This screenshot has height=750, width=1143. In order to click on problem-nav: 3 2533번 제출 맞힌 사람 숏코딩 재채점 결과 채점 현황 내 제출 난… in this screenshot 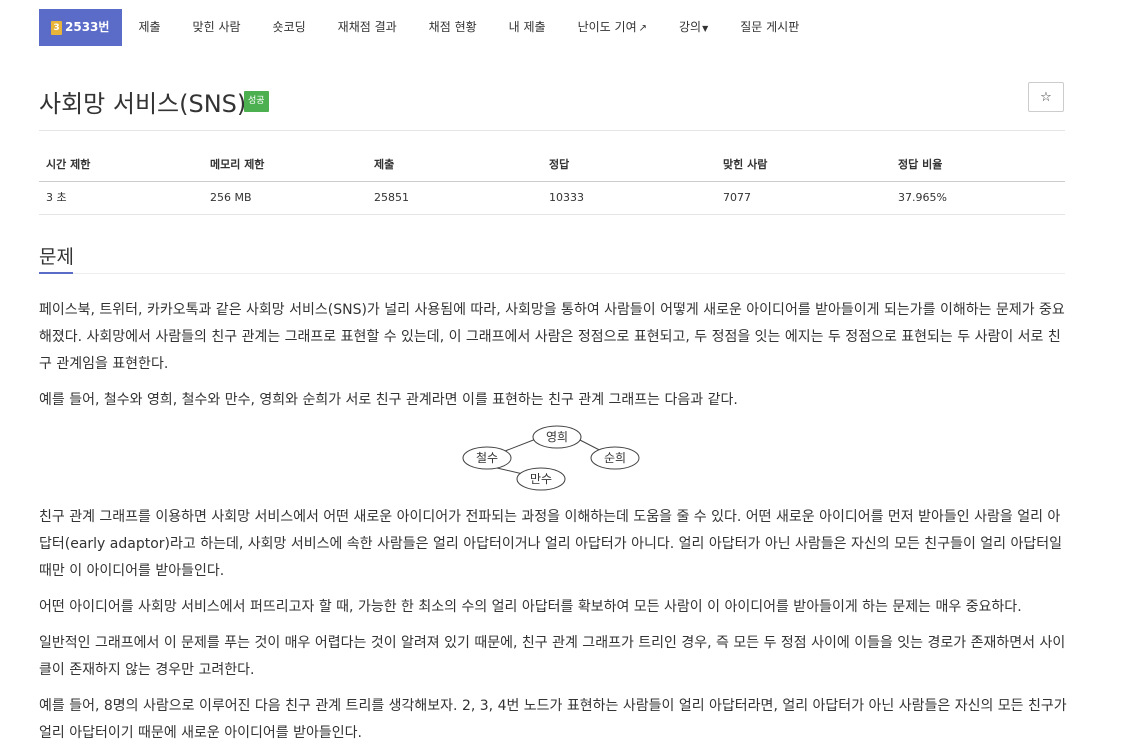, I will do `click(427, 27)`.